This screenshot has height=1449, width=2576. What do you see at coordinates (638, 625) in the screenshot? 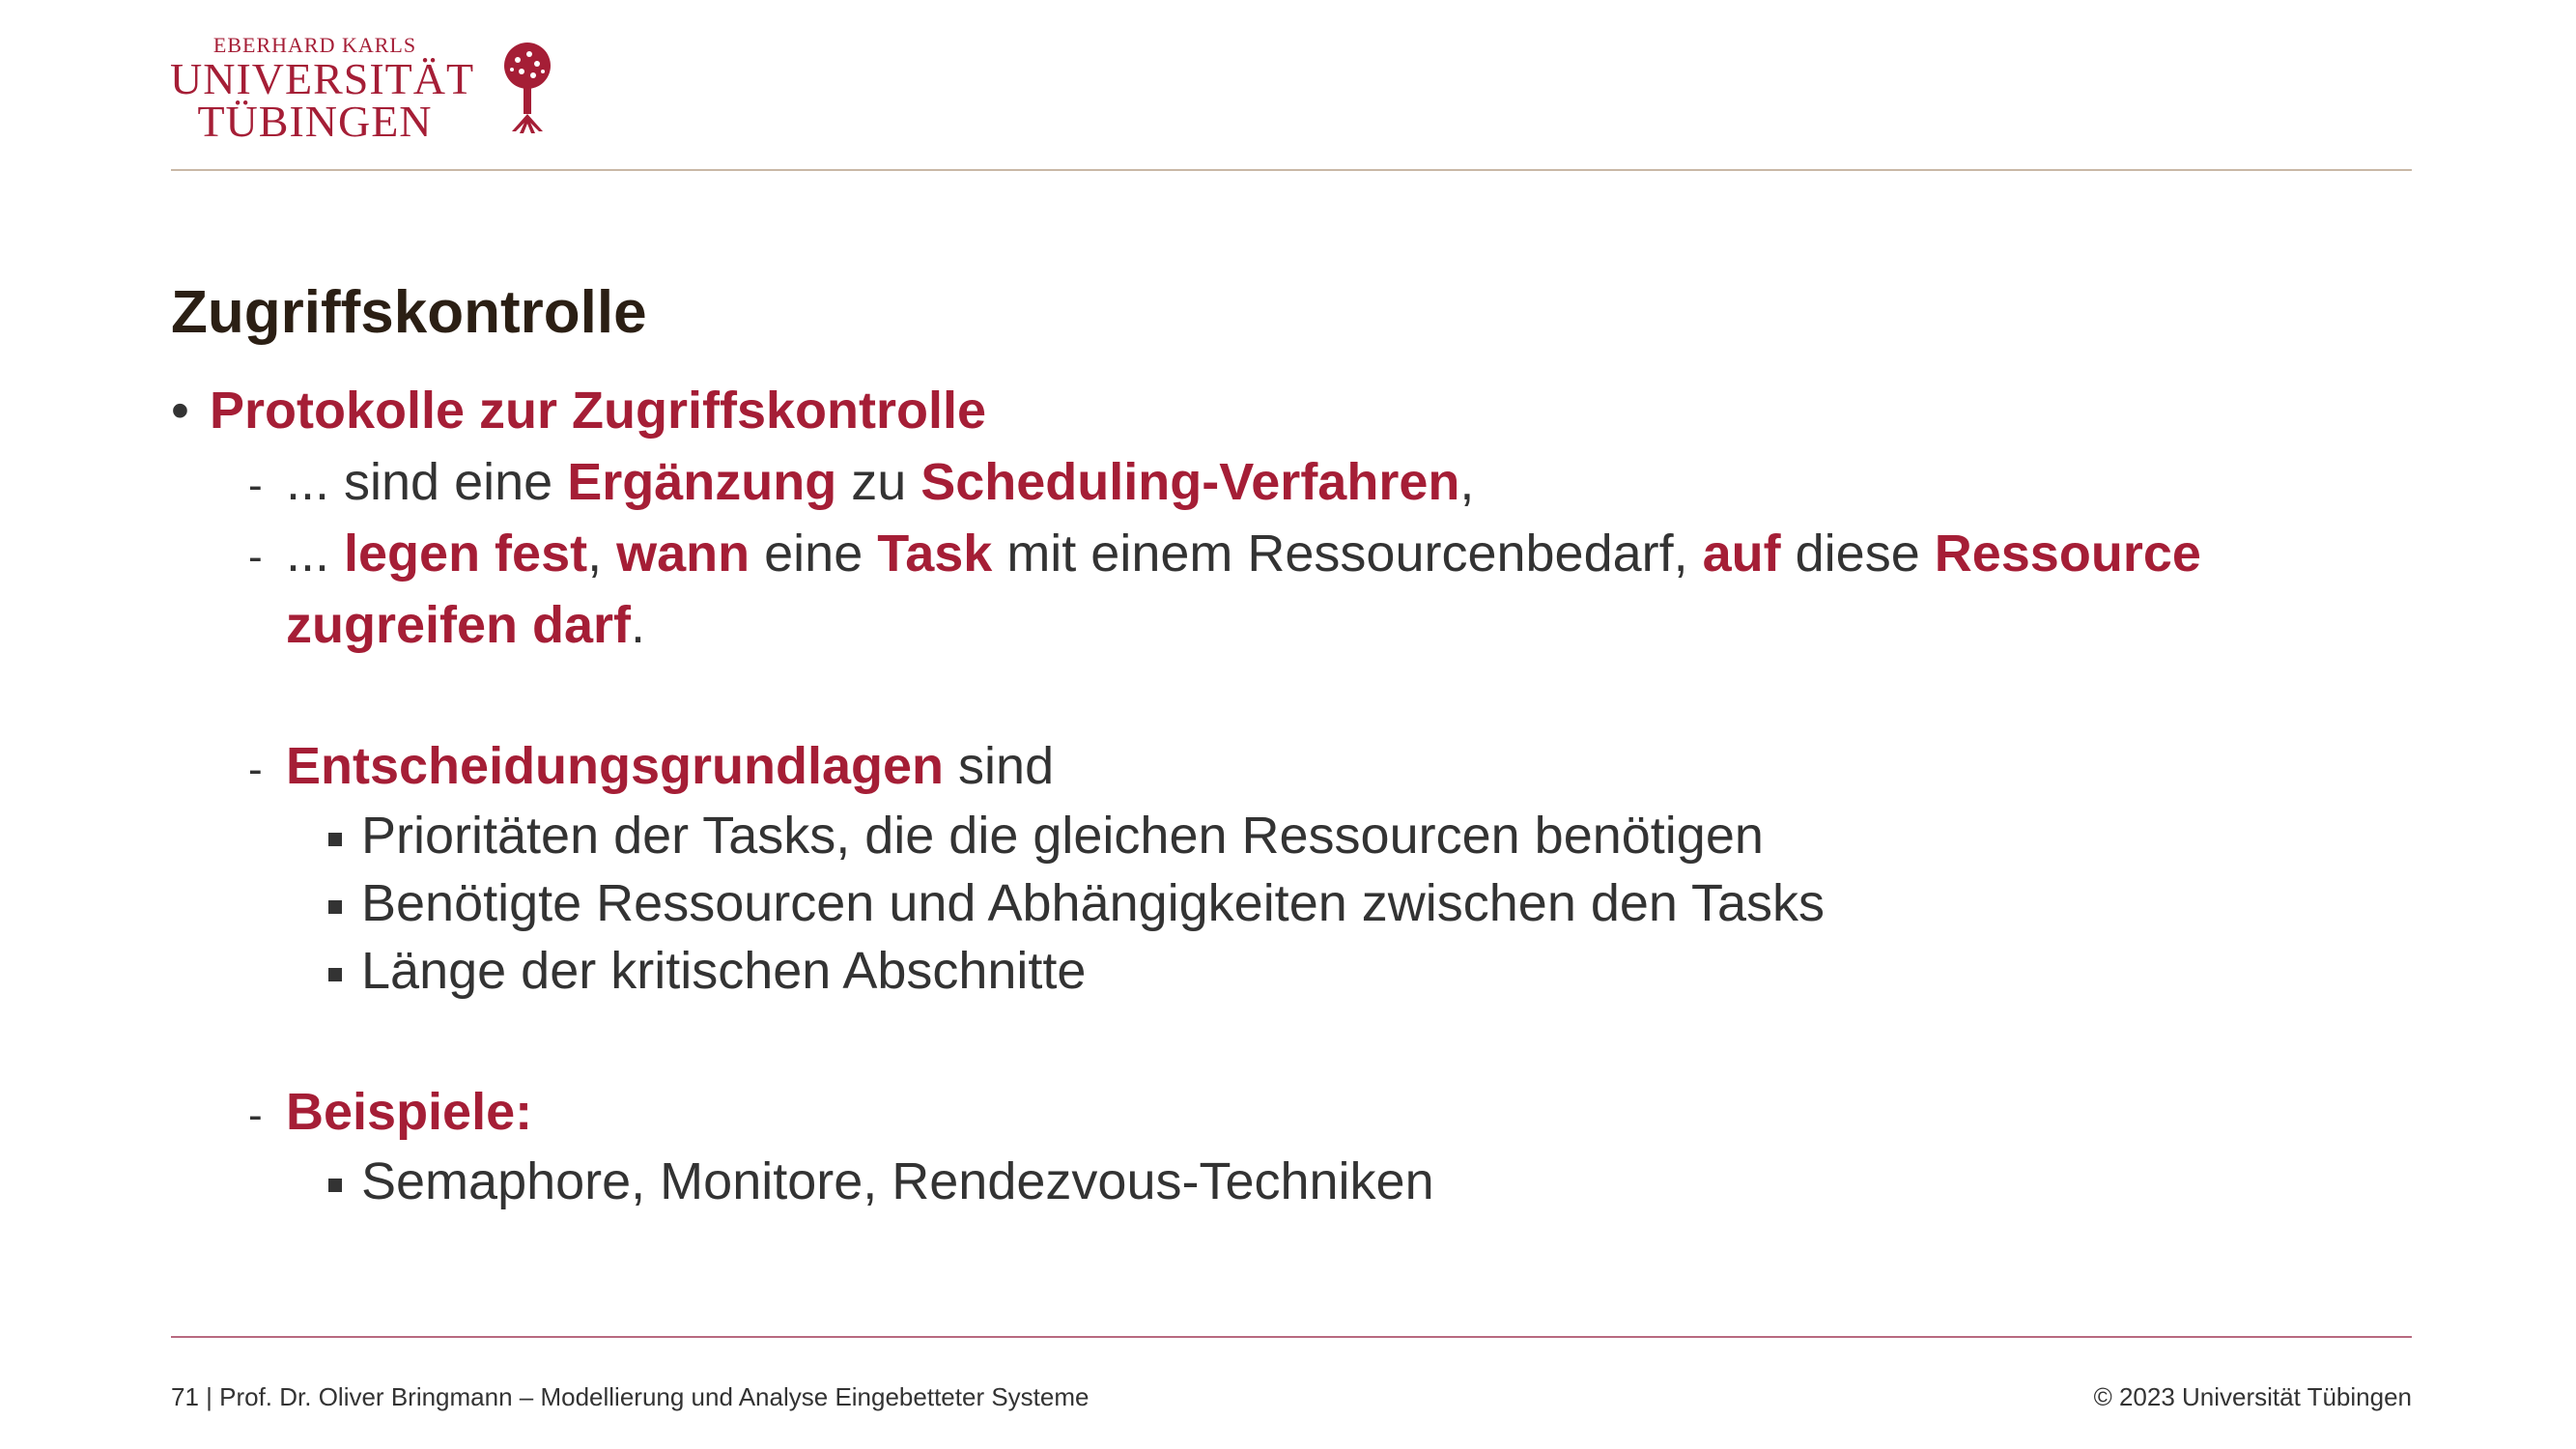
I see `text-fragment: .` at bounding box center [638, 625].